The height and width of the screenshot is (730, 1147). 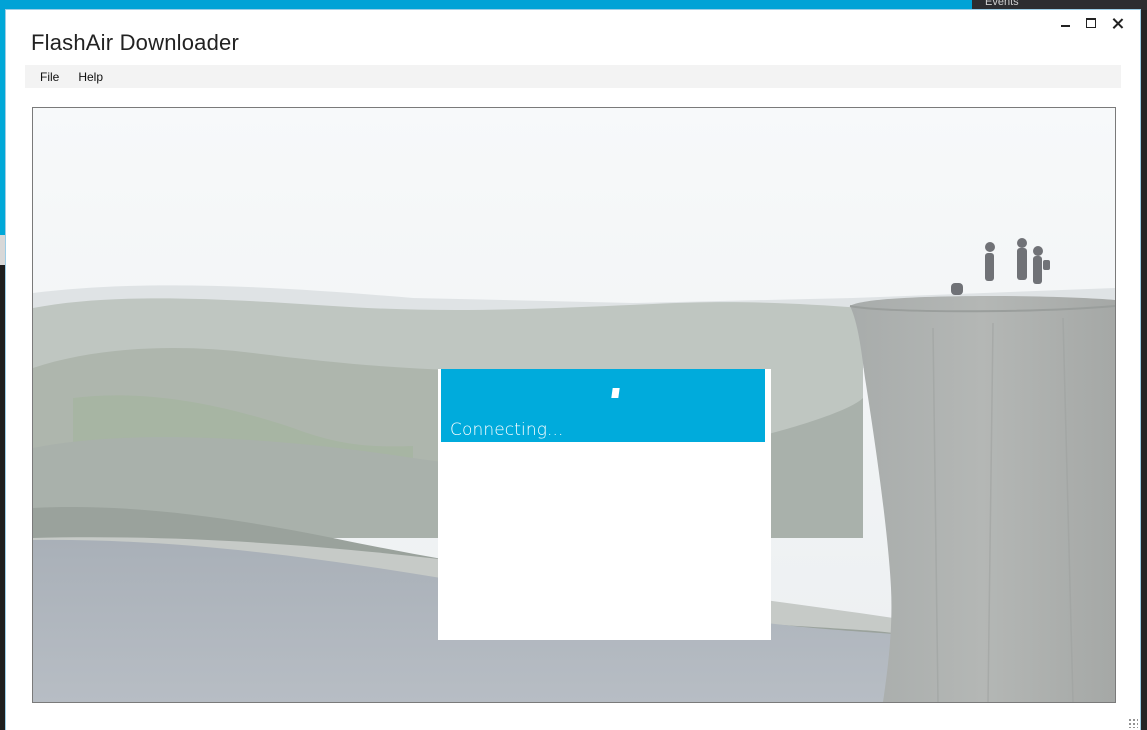 I want to click on window-title: FlashAir Downloader, so click(x=135, y=42).